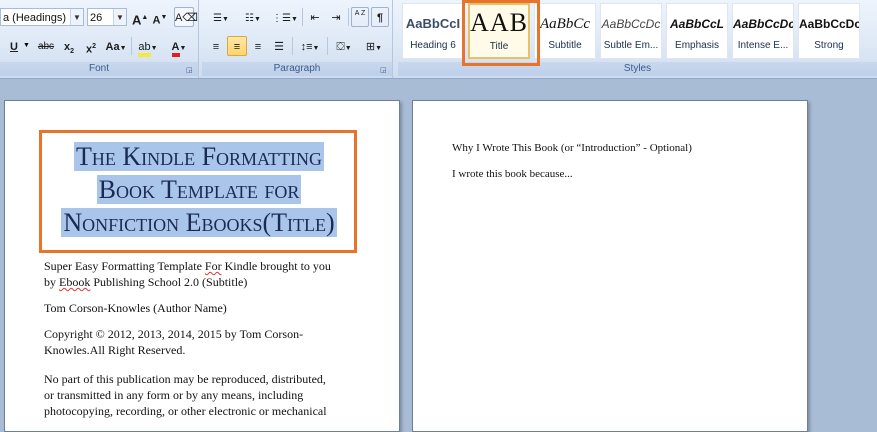 The height and width of the screenshot is (432, 877). What do you see at coordinates (370, 47) in the screenshot?
I see `borders-icon: ⊞` at bounding box center [370, 47].